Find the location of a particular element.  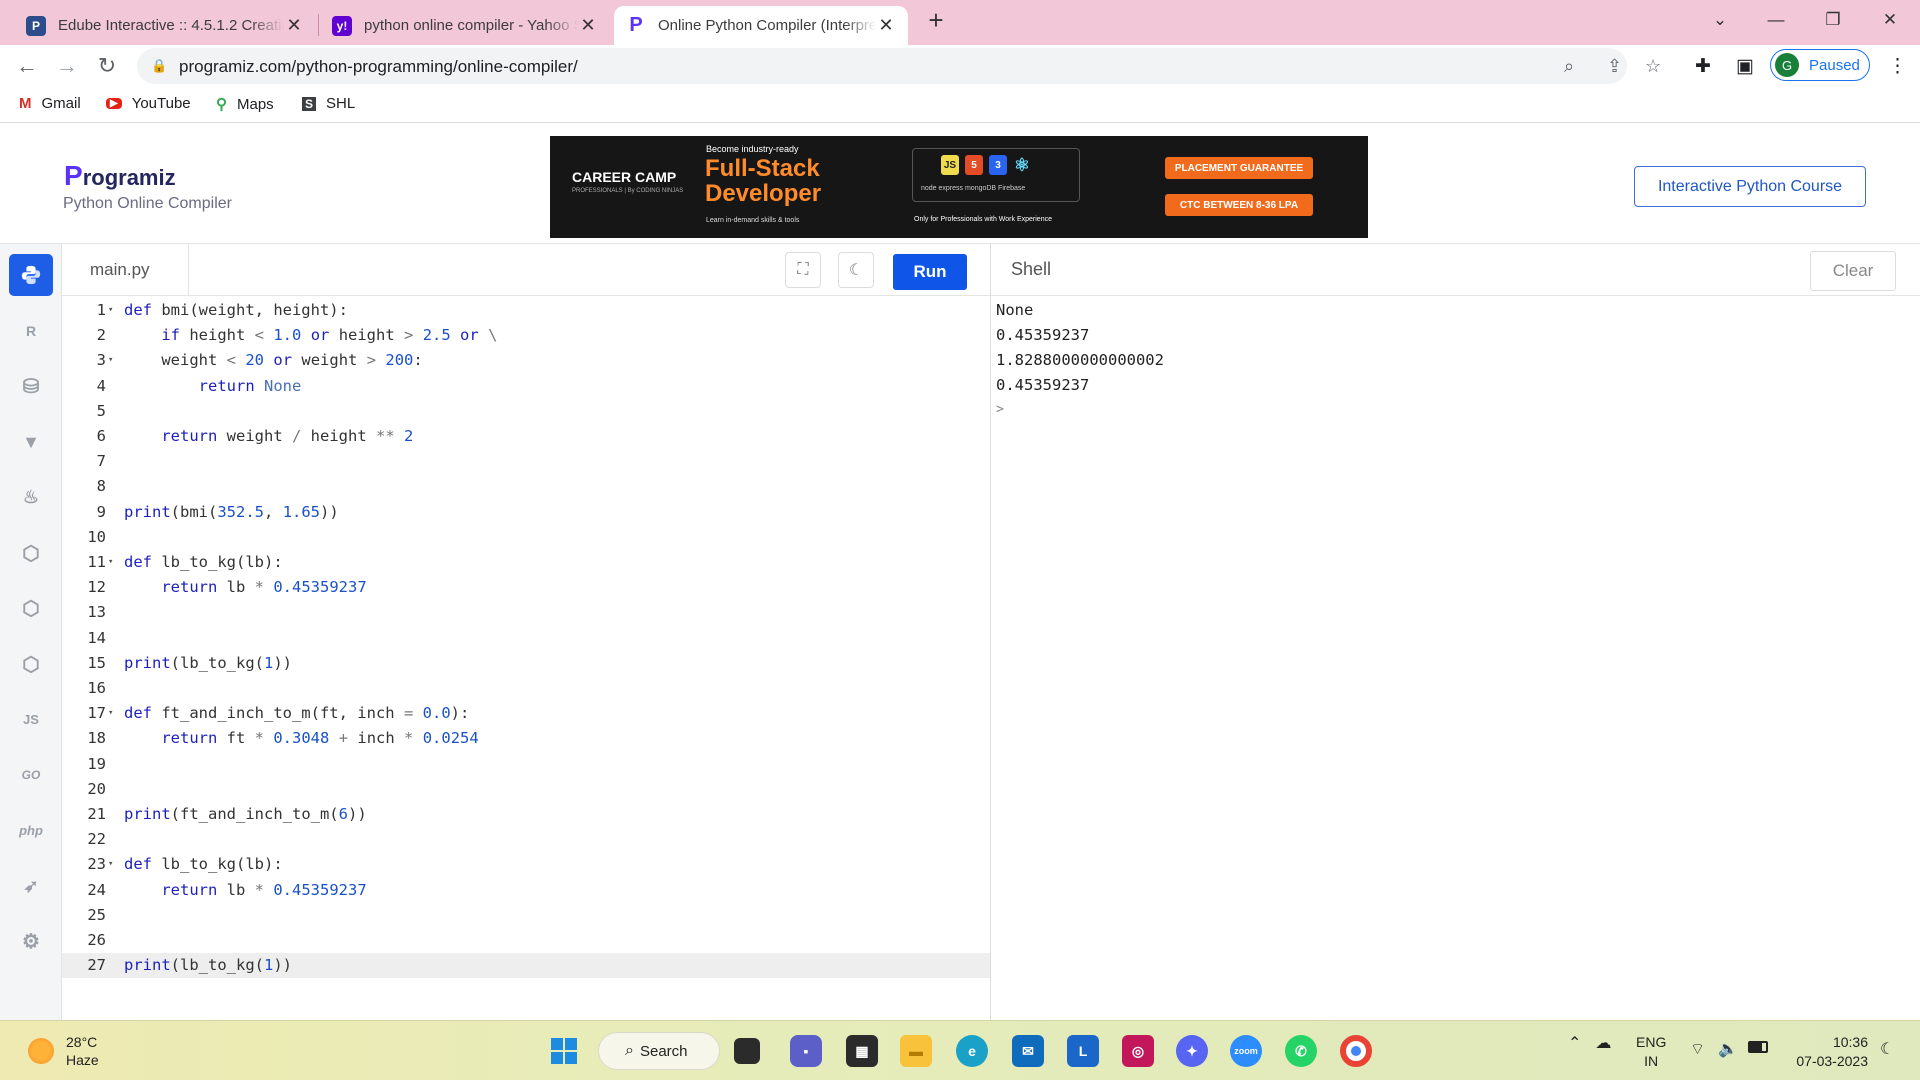

code-line: 25 is located at coordinates (526, 915).